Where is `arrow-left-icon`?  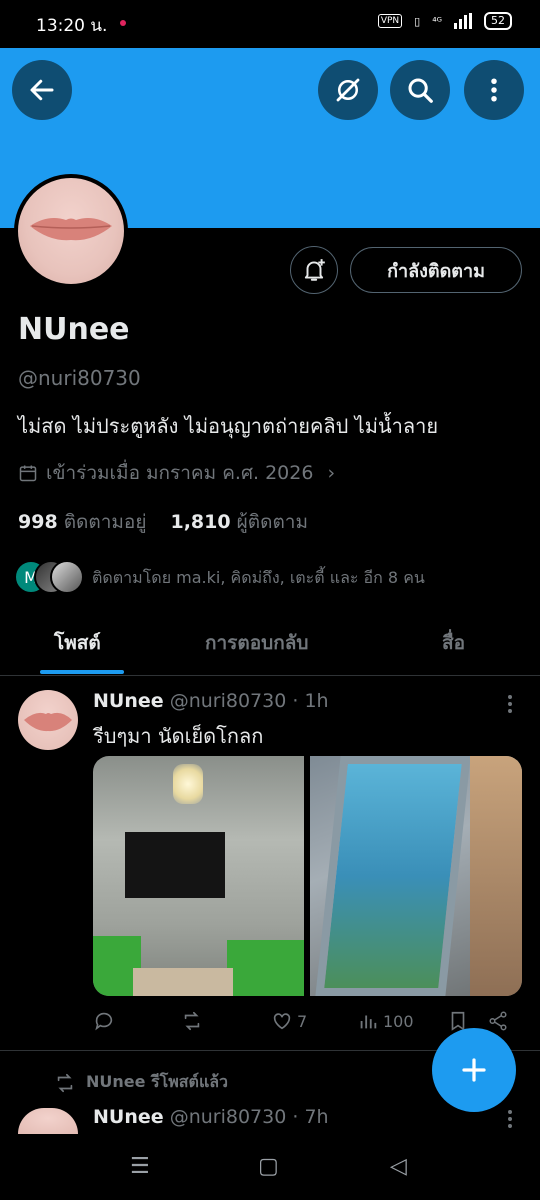 arrow-left-icon is located at coordinates (42, 90).